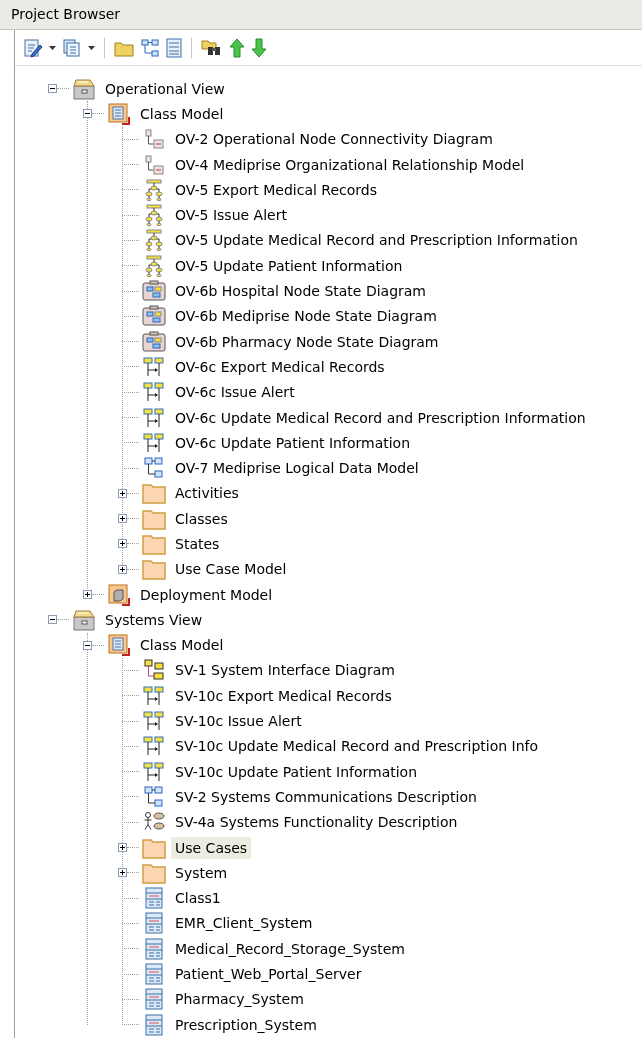  Describe the element at coordinates (238, 721) in the screenshot. I see `tree-item: SV-10c Issue Alert` at that location.